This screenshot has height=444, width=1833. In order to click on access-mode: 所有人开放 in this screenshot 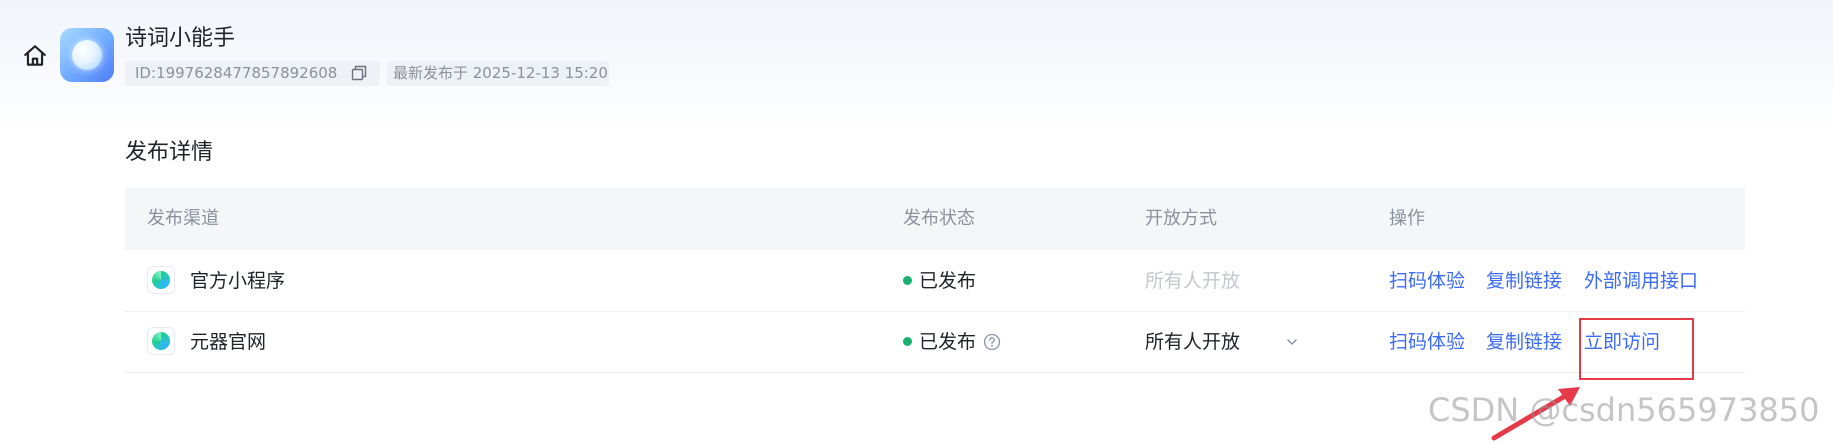, I will do `click(1193, 281)`.